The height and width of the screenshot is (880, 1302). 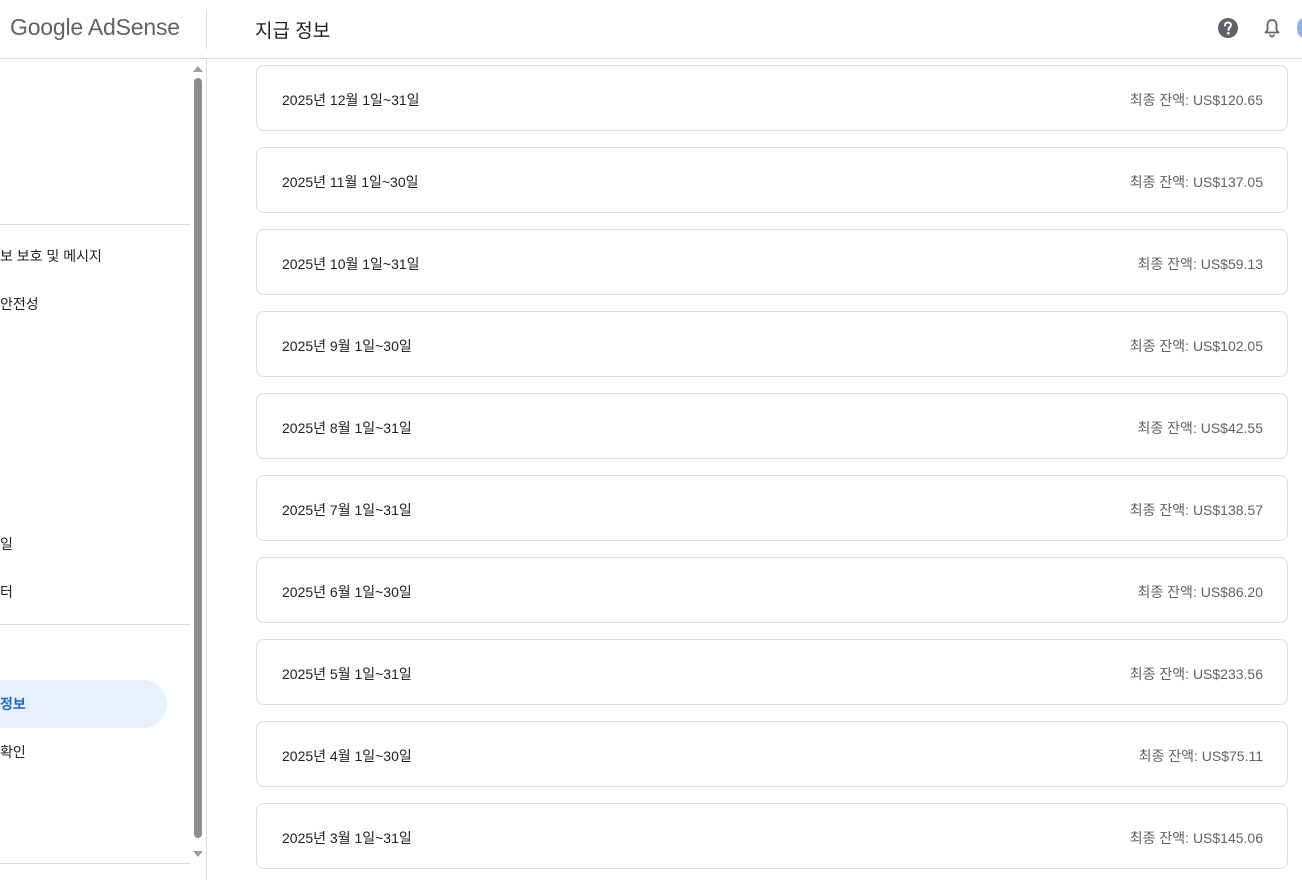 What do you see at coordinates (351, 264) in the screenshot?
I see `payment-period: 2025년 10월 1일~31일` at bounding box center [351, 264].